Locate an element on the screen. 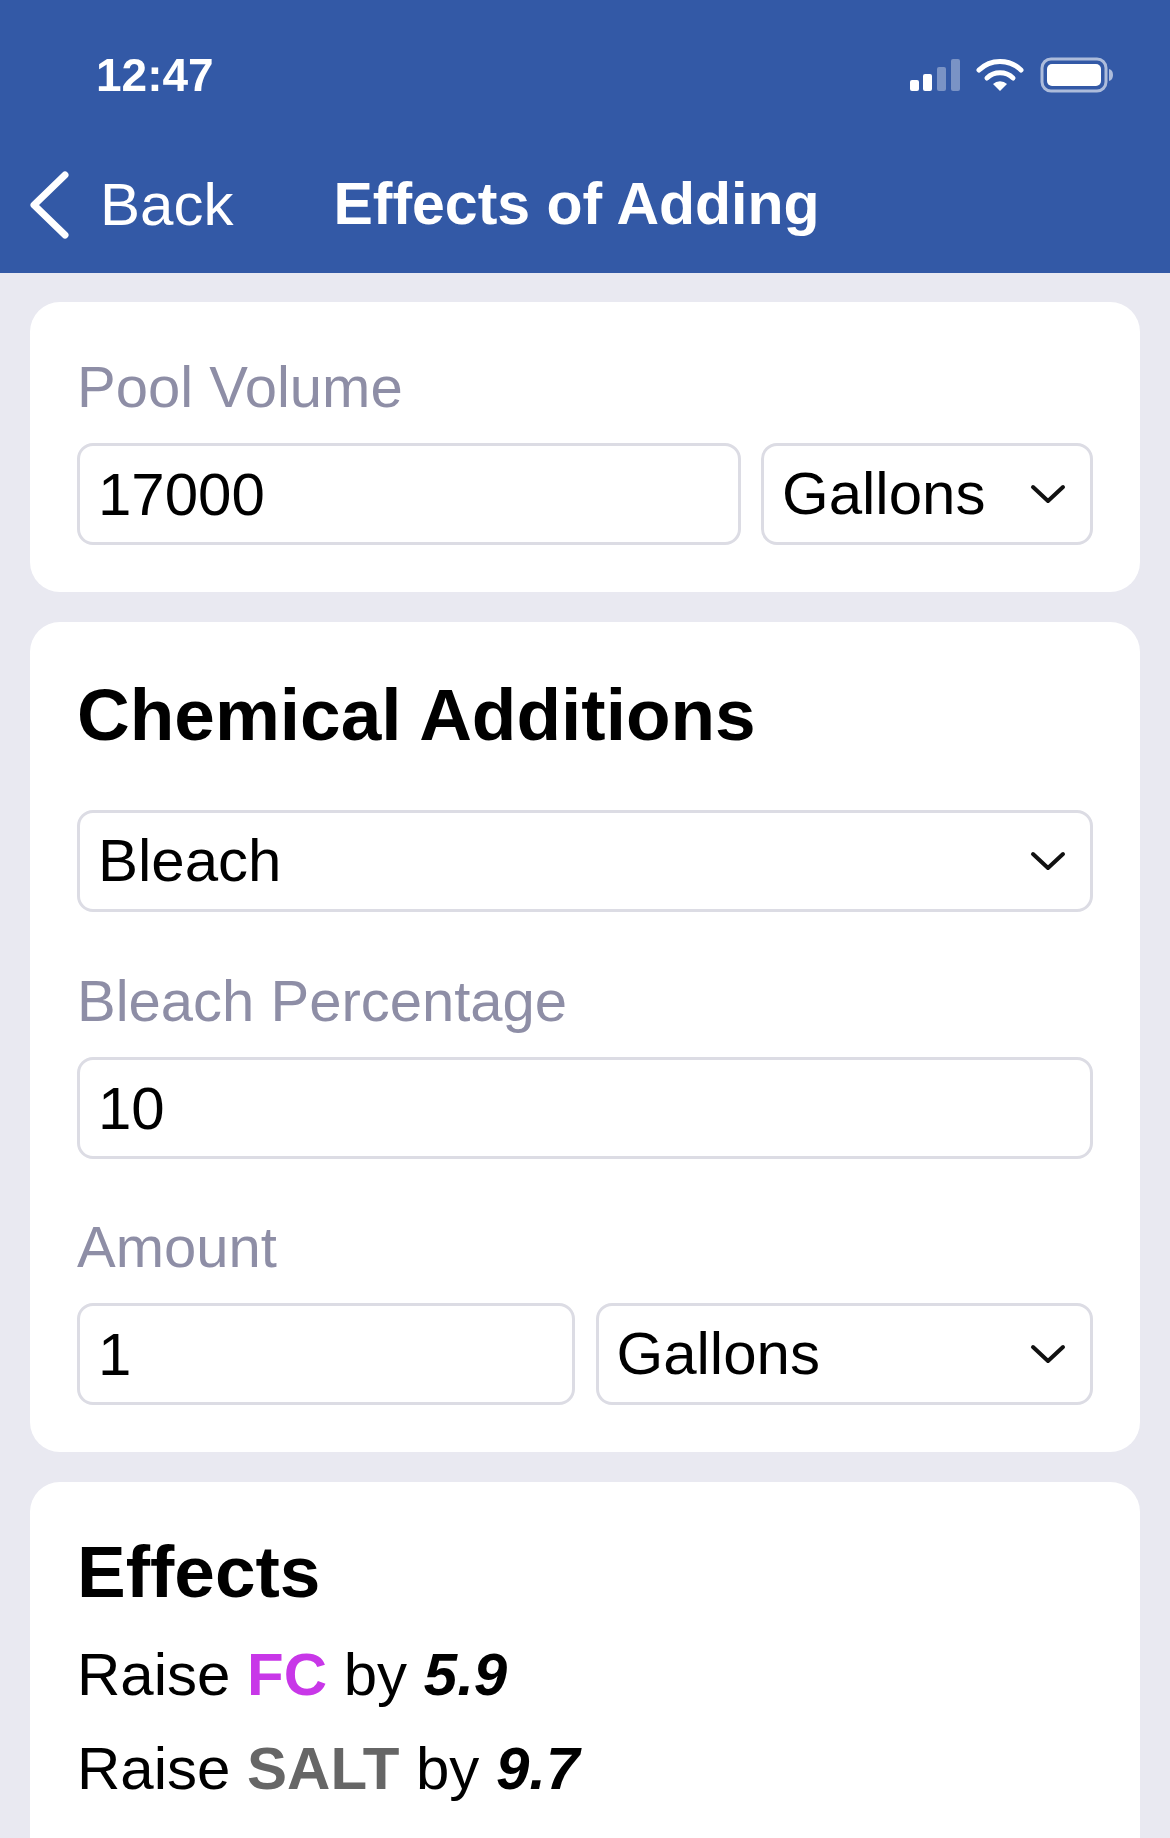 The height and width of the screenshot is (1838, 1170). status-time: 12:47 is located at coordinates (155, 75).